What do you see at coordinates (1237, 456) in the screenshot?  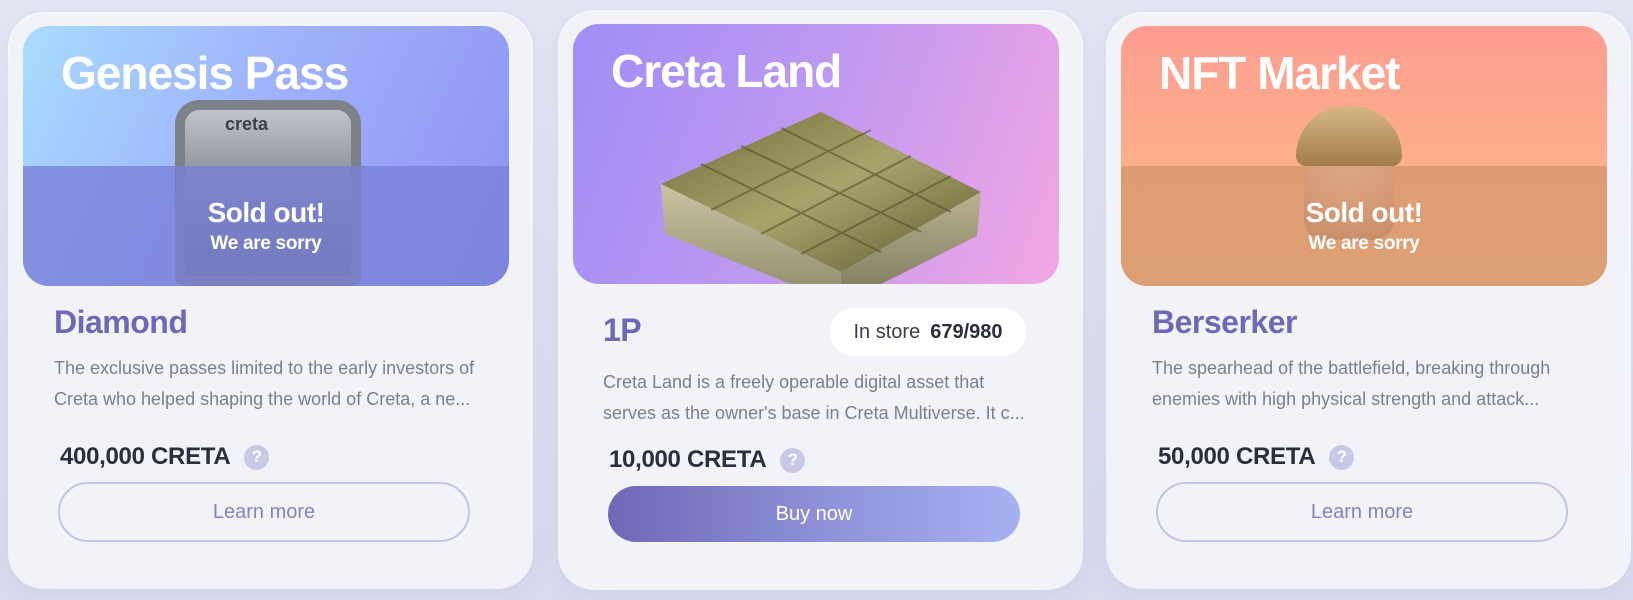 I see `price: 50,000 CRETA` at bounding box center [1237, 456].